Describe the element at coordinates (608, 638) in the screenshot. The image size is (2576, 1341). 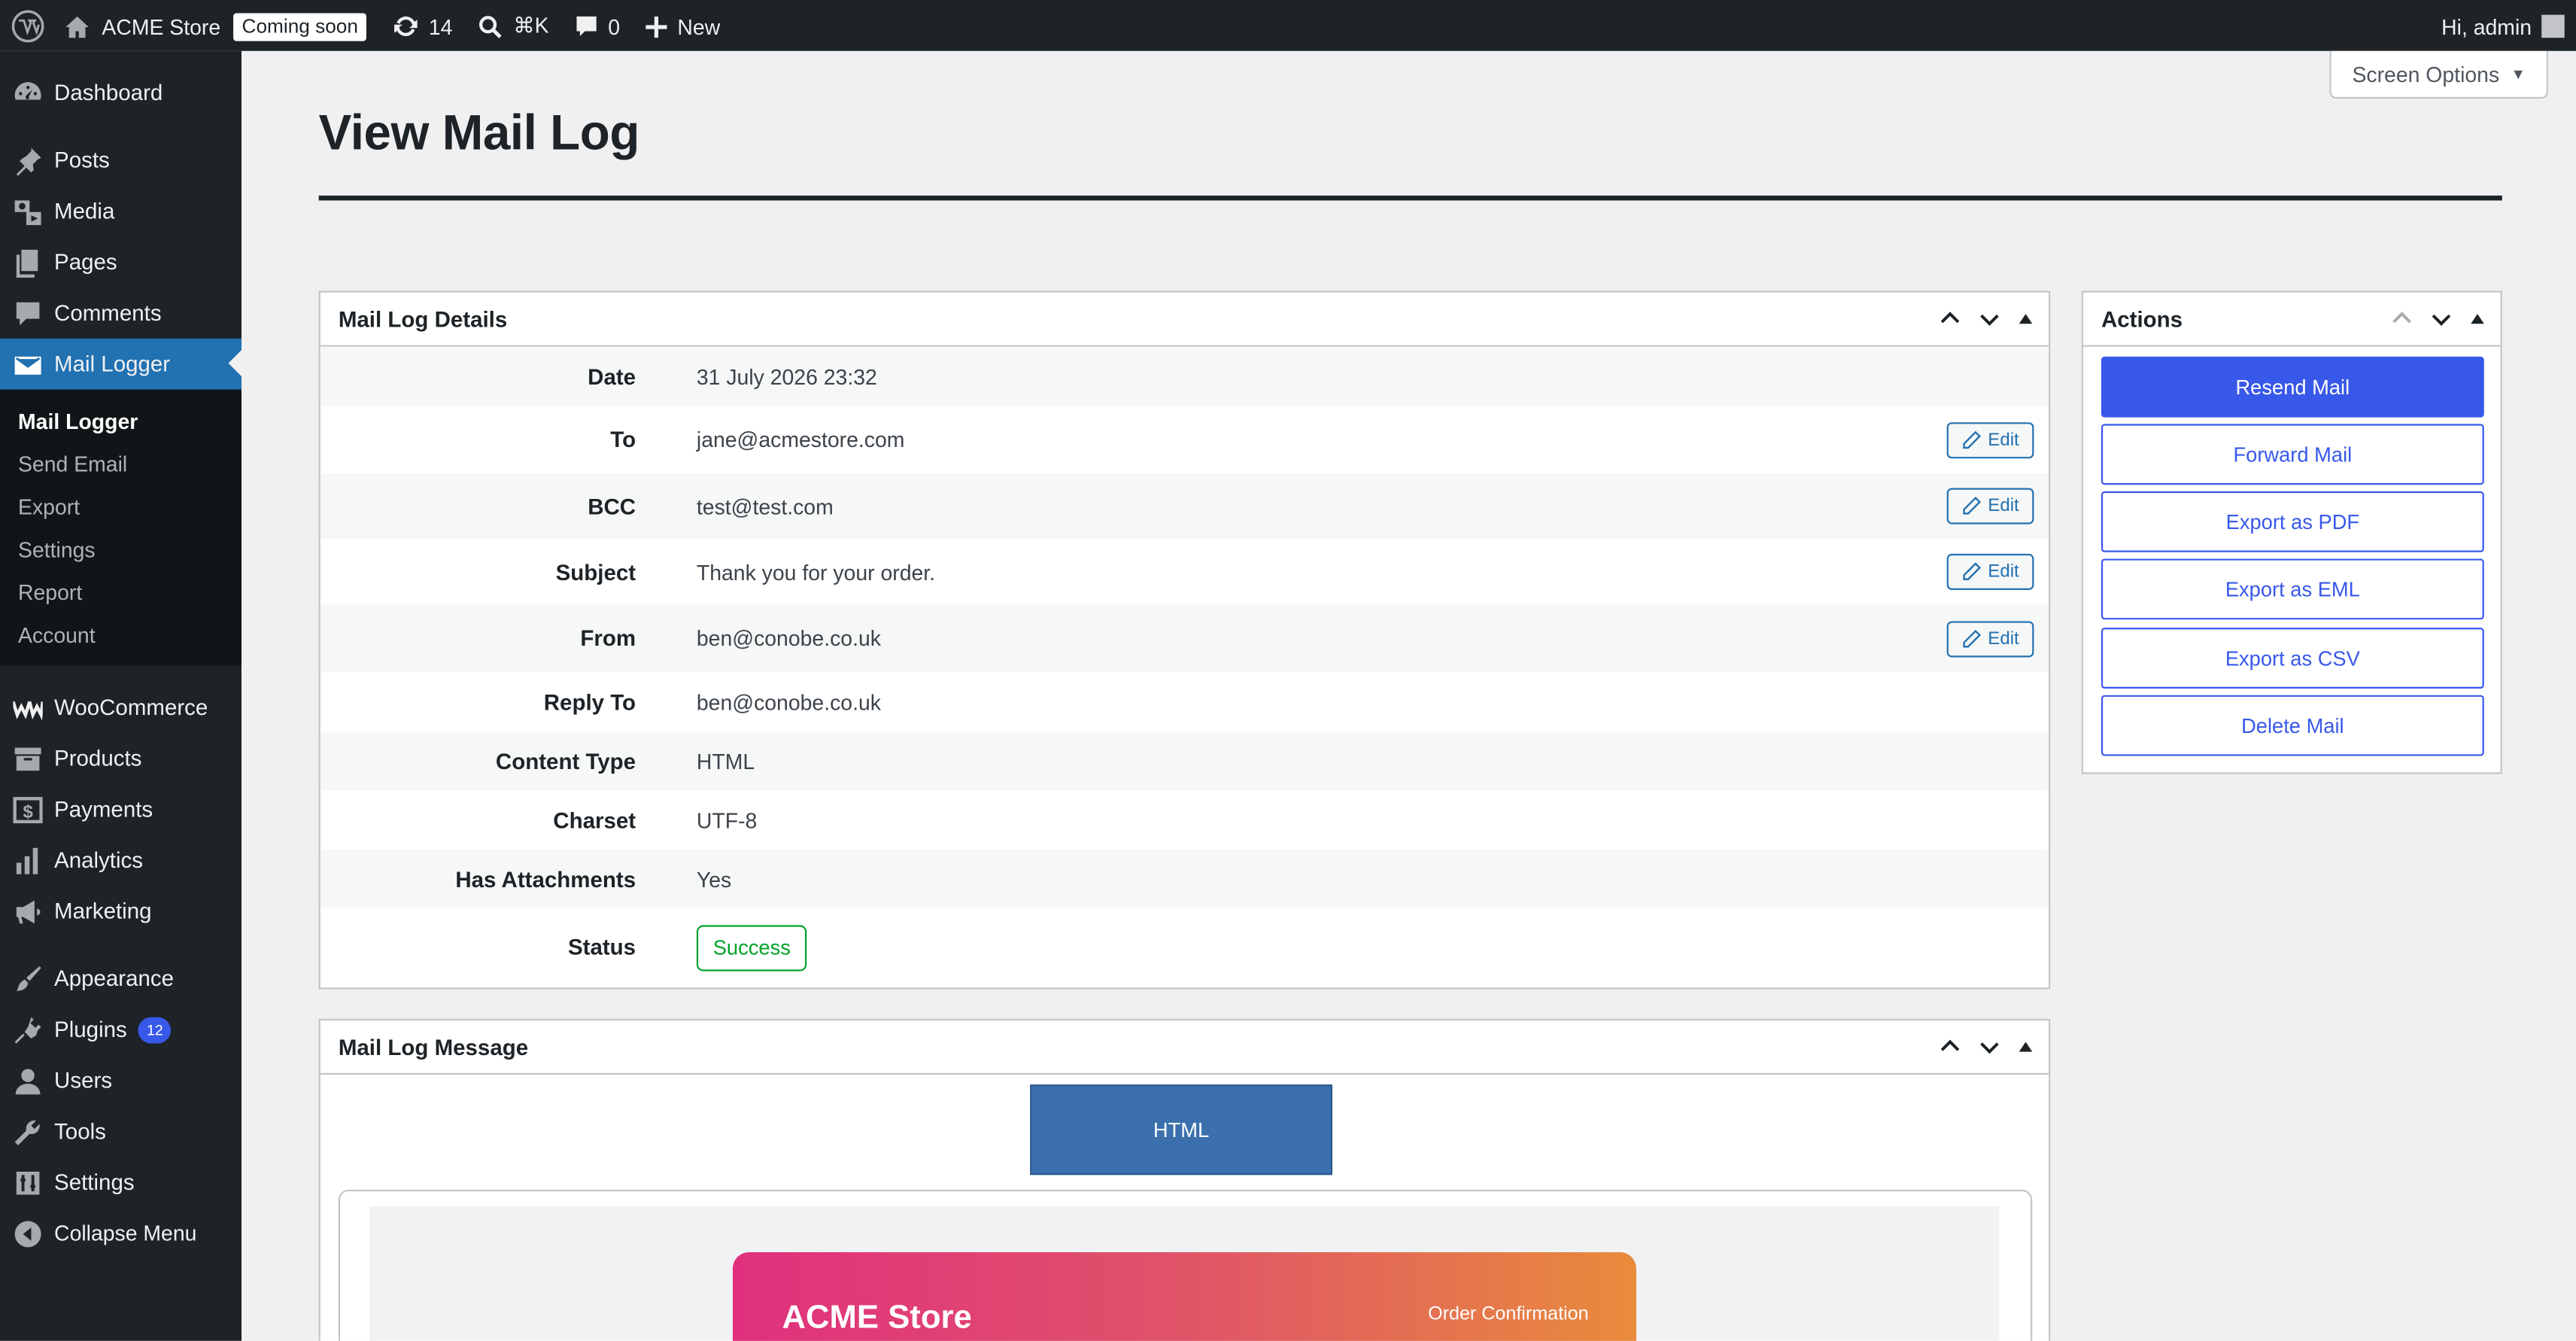
I see `row-label: From` at that location.